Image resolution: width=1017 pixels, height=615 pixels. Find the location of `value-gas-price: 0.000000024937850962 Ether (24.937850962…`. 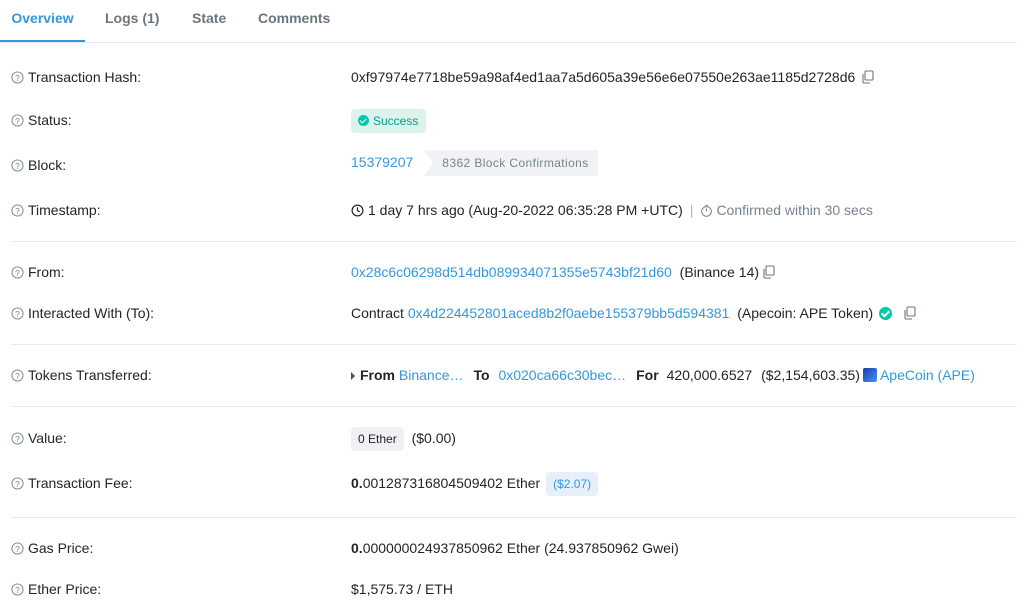

value-gas-price: 0.000000024937850962 Ether (24.937850962… is located at coordinates (515, 548).